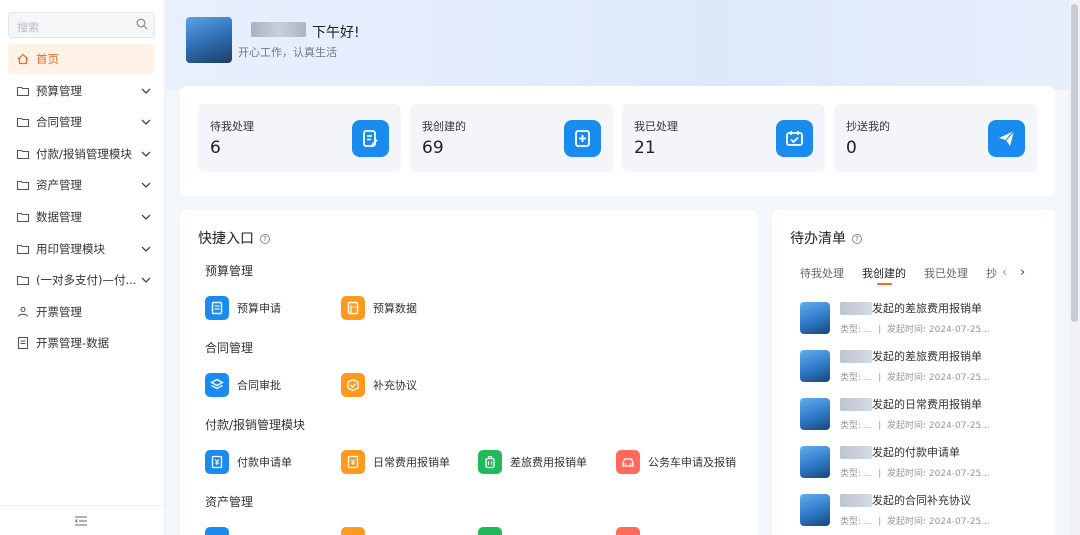 The image size is (1080, 535). What do you see at coordinates (395, 462) in the screenshot?
I see `quick-item-daily-expense: 日常费用报销单` at bounding box center [395, 462].